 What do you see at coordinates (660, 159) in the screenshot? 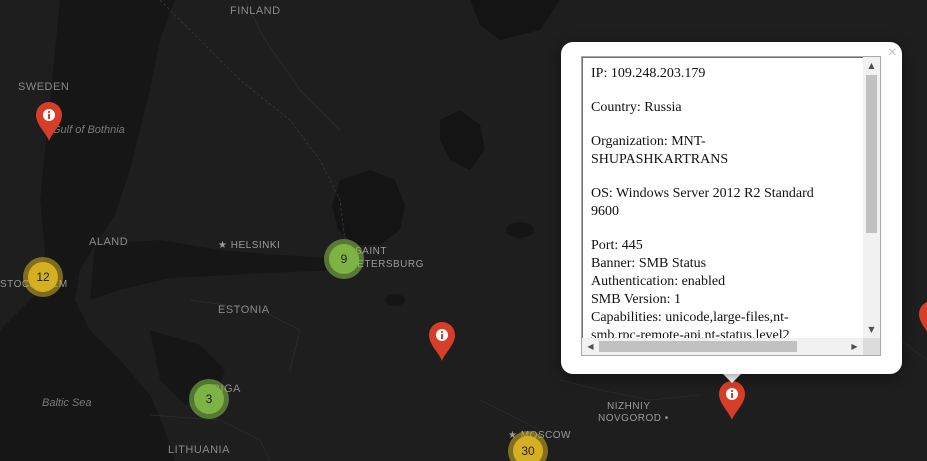
I see `organization-text-2: SHUPASHKARTRANS` at bounding box center [660, 159].